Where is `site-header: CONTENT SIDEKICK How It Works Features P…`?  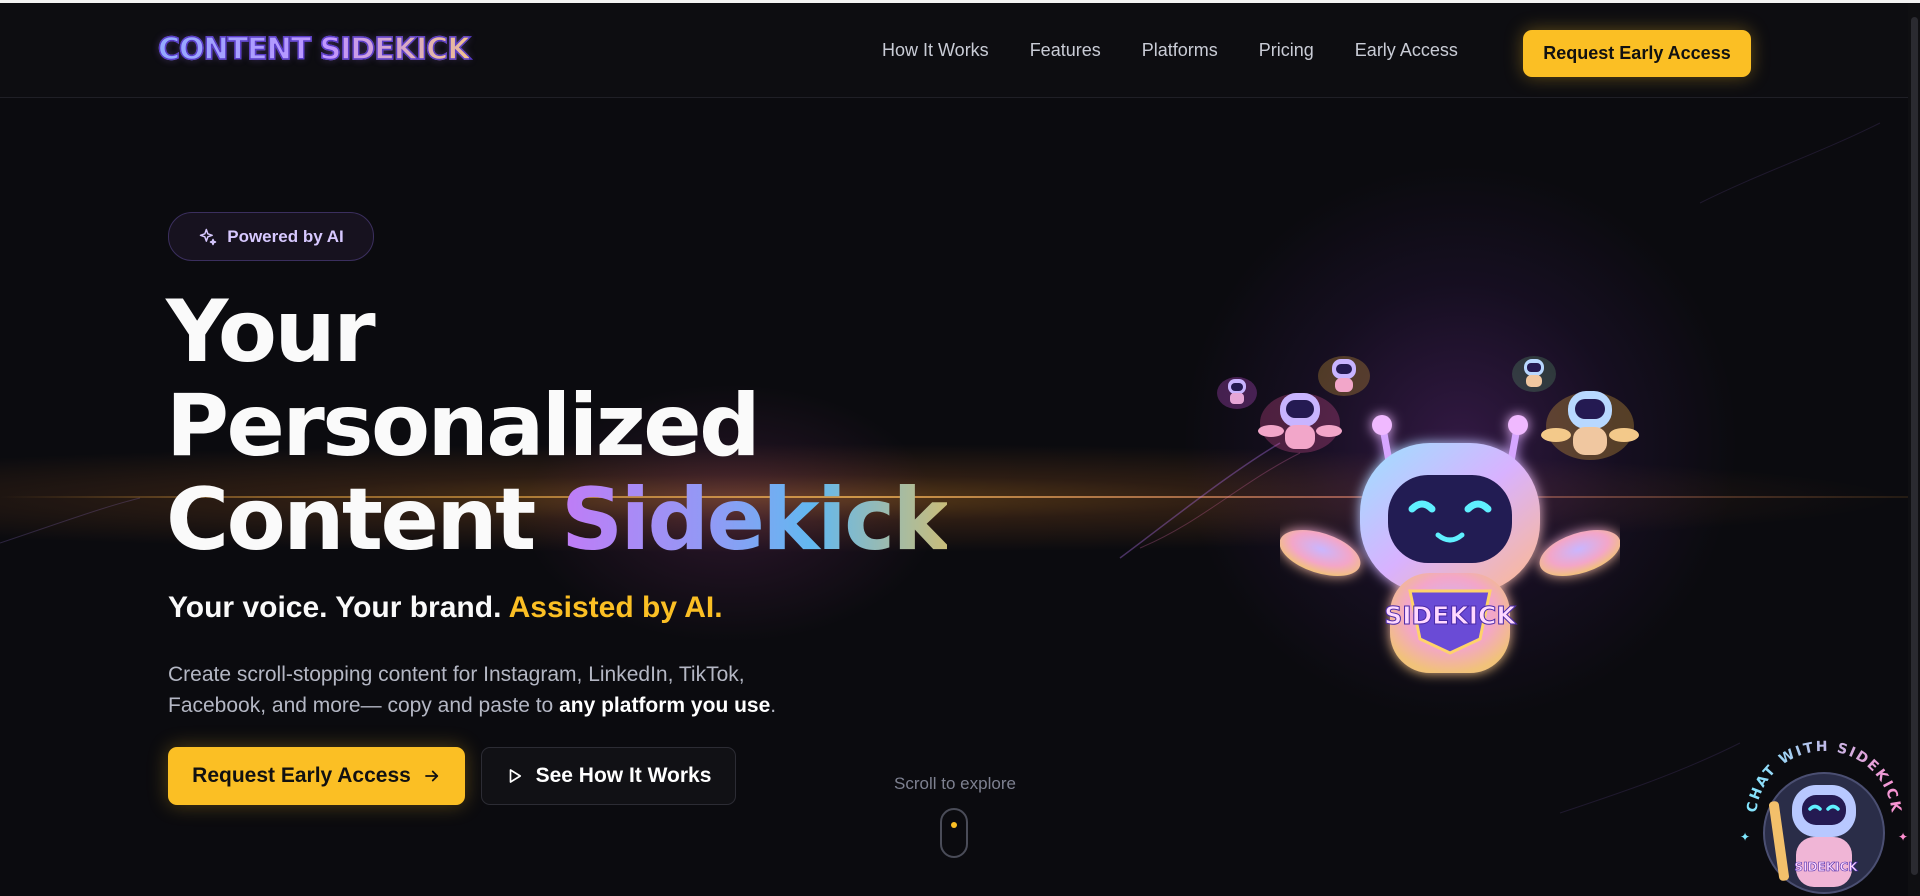
site-header: CONTENT SIDEKICK How It Works Features P… is located at coordinates (954, 50).